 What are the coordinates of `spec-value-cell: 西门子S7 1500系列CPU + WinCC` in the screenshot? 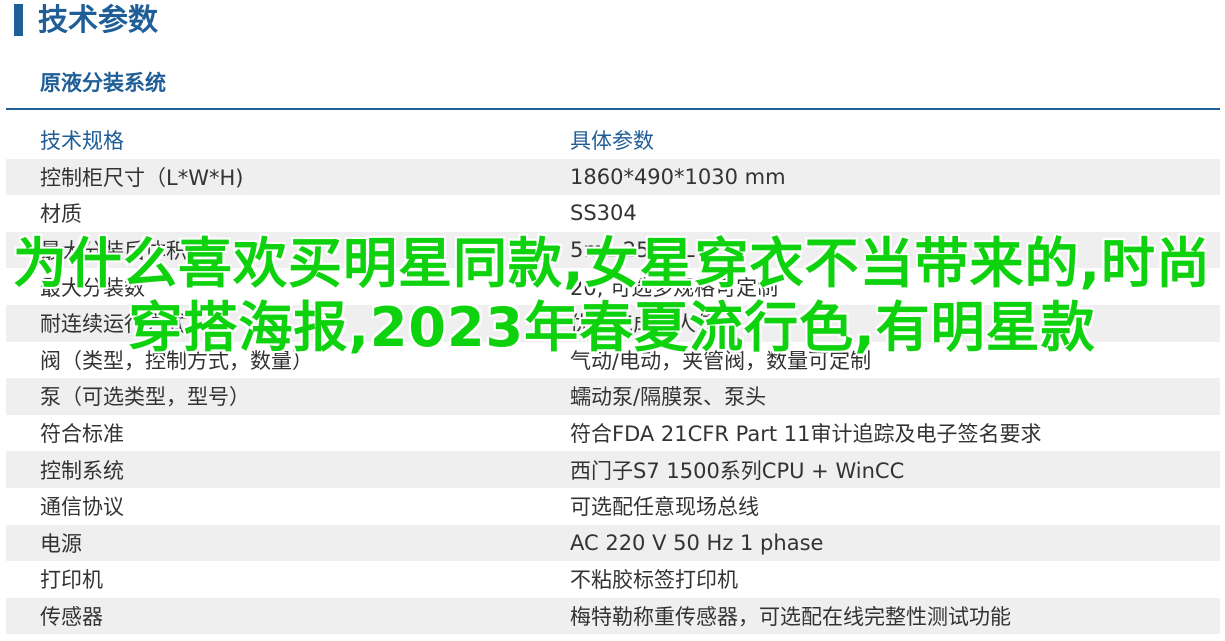 It's located at (895, 469).